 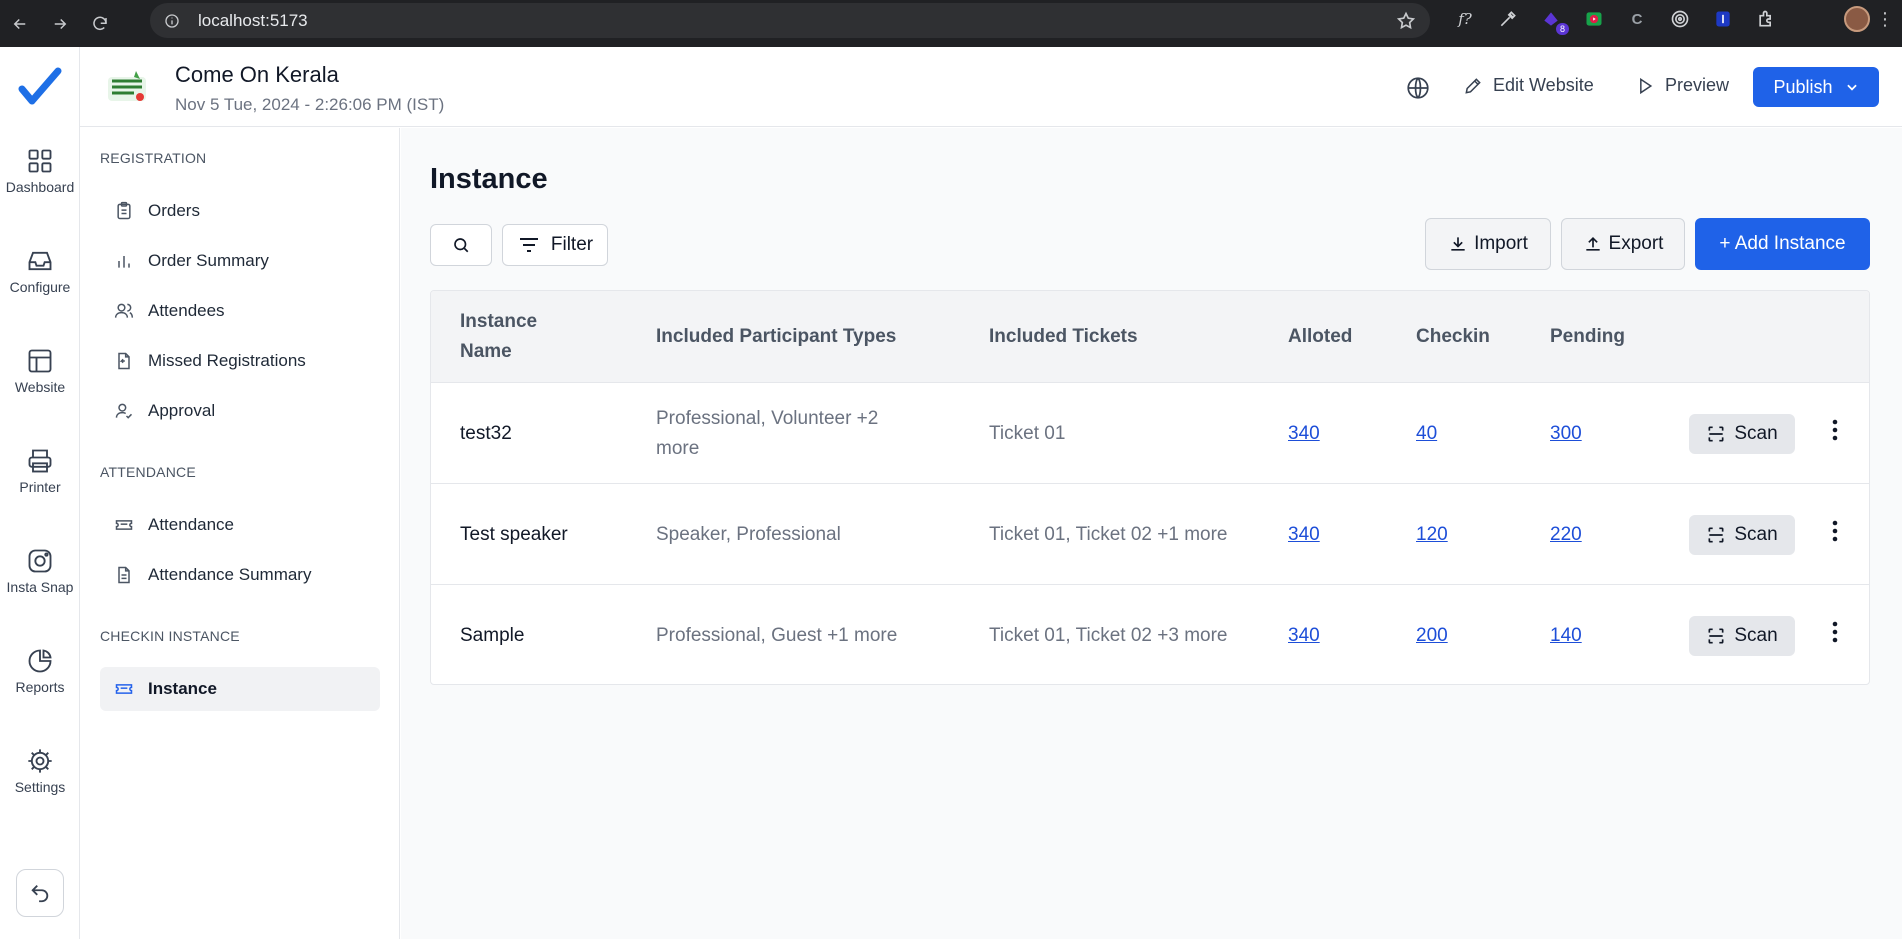 I want to click on publish-label: Publish, so click(x=1803, y=86).